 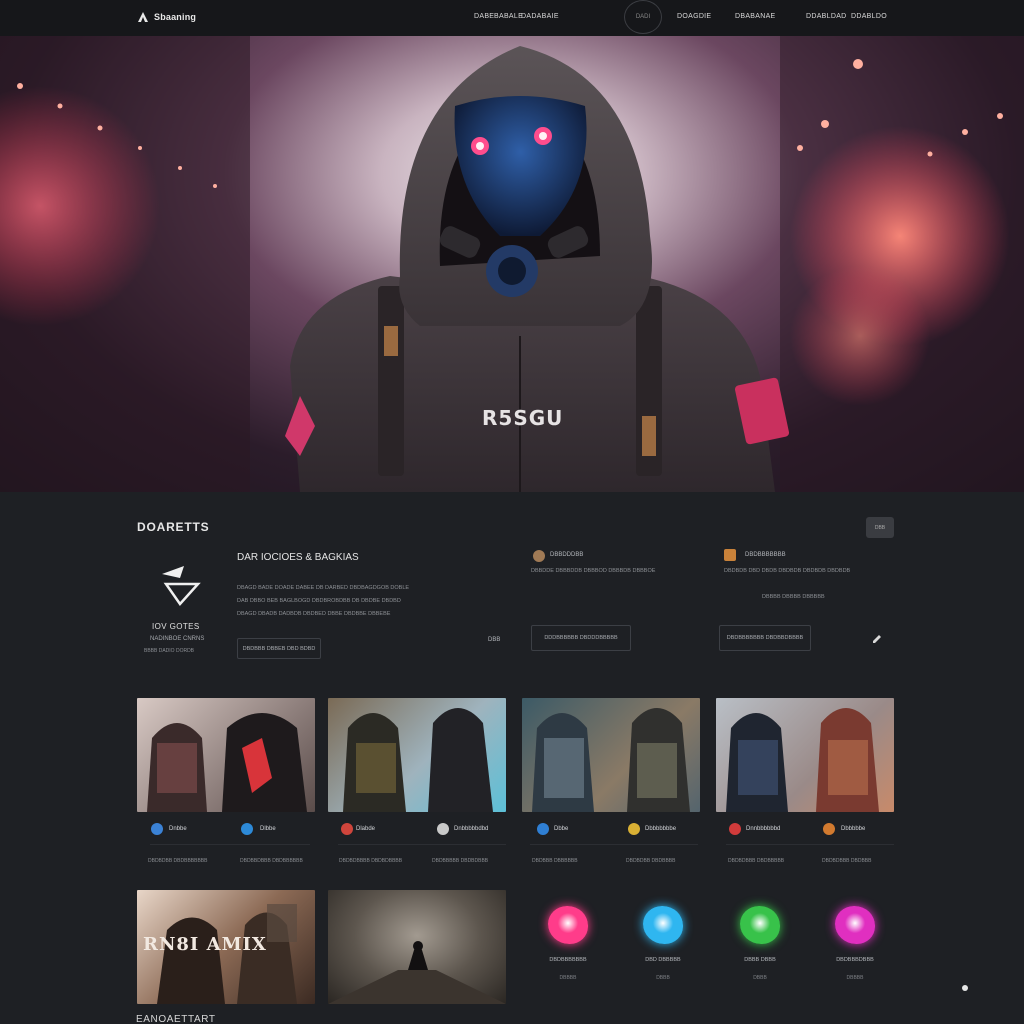 I want to click on product-name-3: Dlabde, so click(x=365, y=829).